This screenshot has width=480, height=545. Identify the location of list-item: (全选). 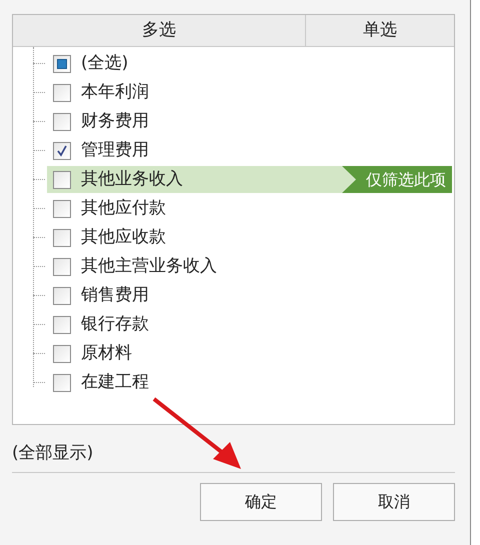
(249, 63).